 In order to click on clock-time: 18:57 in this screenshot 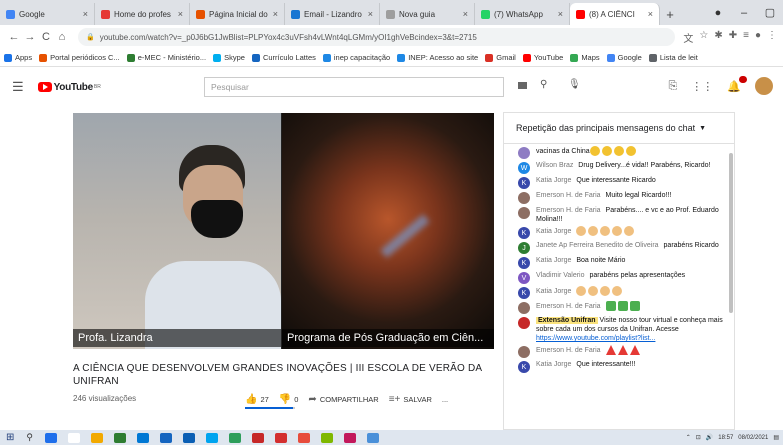, I will do `click(725, 438)`.